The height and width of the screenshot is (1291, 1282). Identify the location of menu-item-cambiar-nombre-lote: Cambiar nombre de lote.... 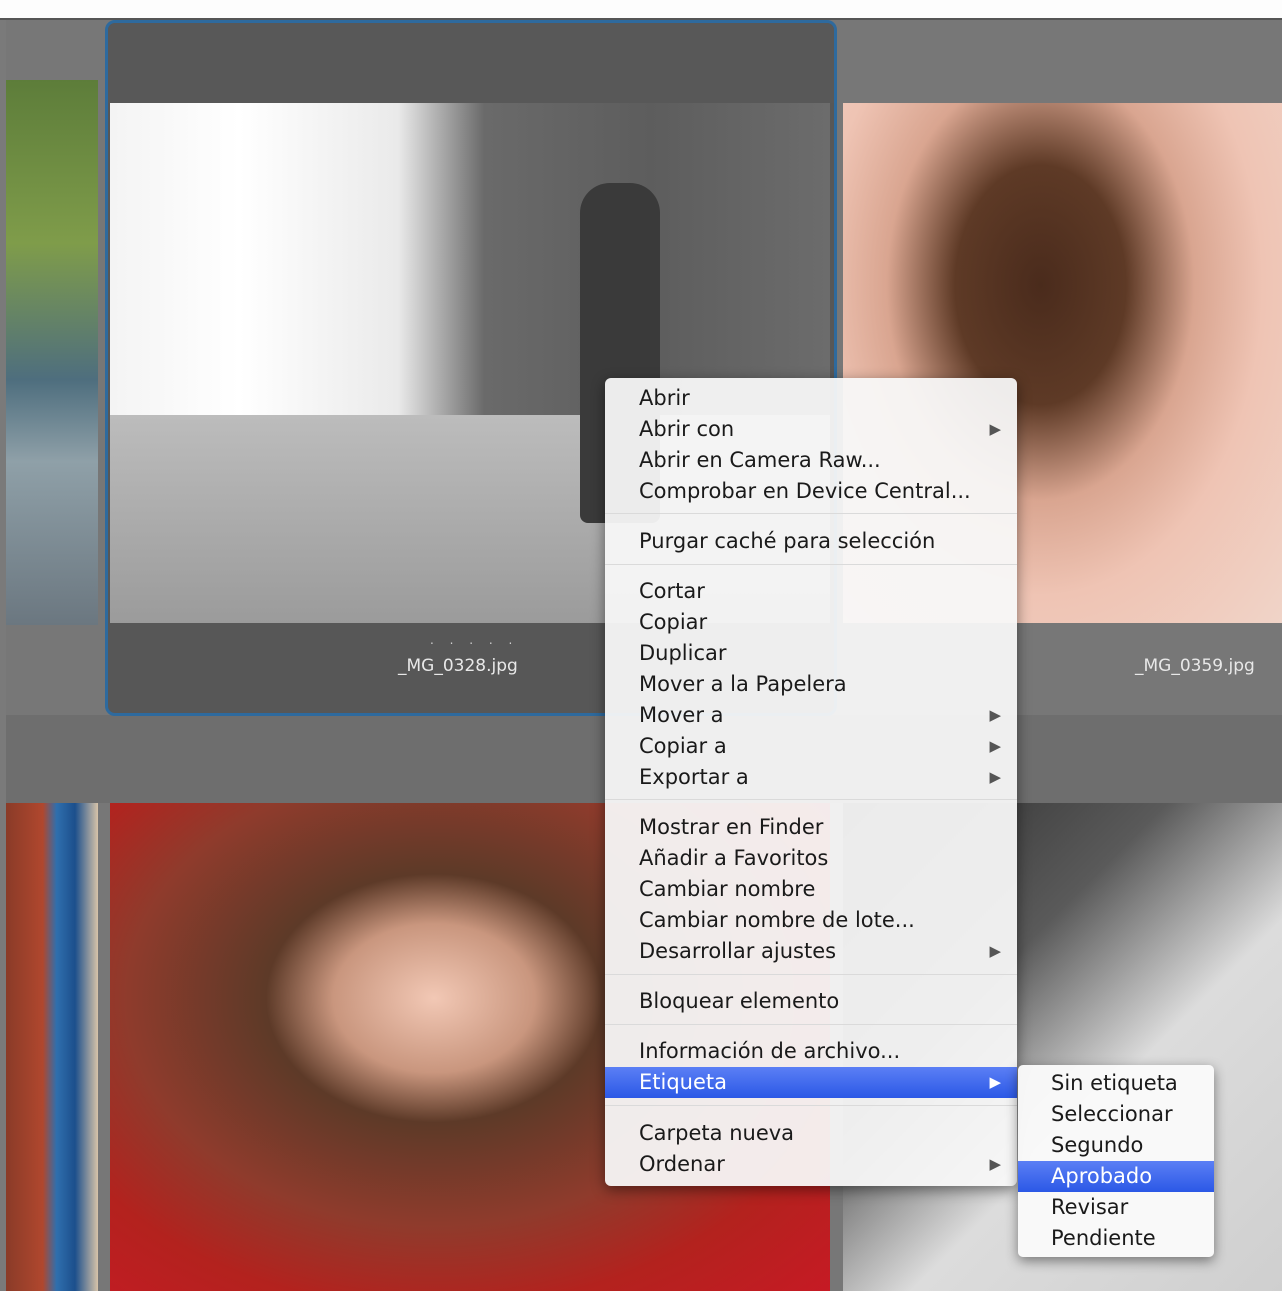
(811, 920).